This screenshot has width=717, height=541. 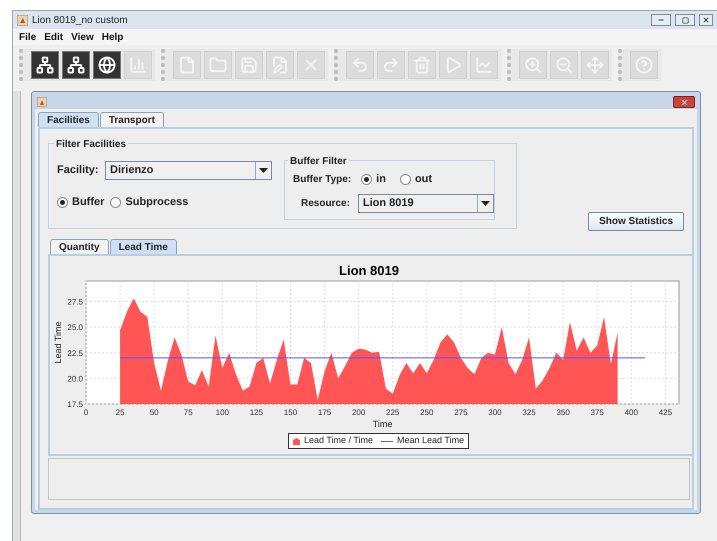 I want to click on document-button, so click(x=187, y=65).